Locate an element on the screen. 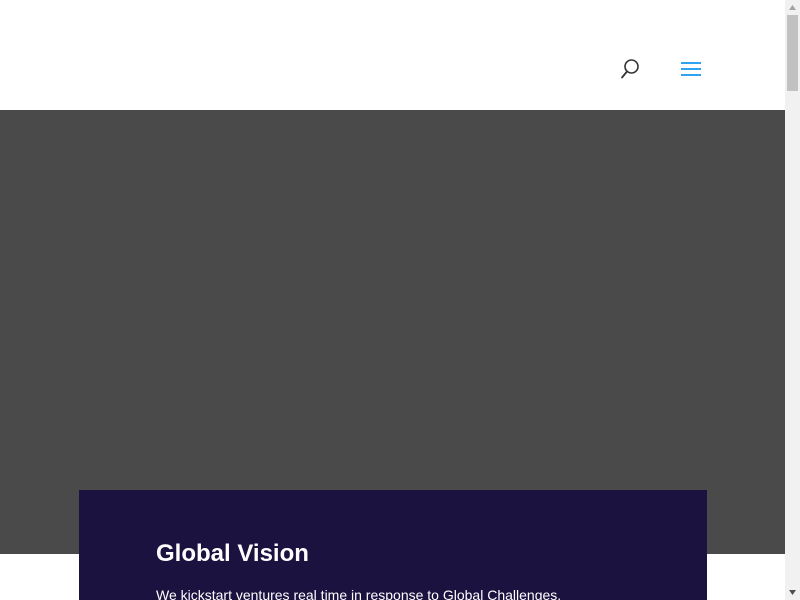  arrow-up-icon is located at coordinates (792, 7).